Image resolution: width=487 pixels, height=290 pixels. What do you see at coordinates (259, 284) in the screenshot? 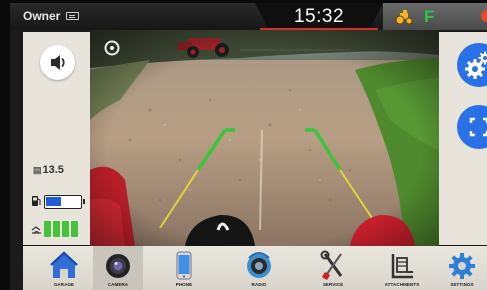
I see `nav-label-radio: RADIO` at bounding box center [259, 284].